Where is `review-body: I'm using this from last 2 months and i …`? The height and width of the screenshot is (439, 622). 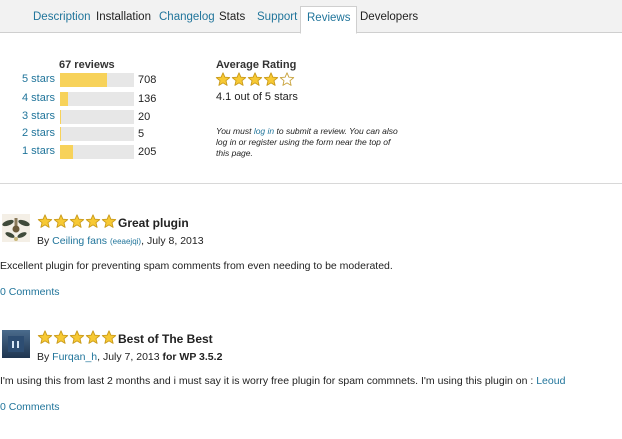
review-body: I'm using this from last 2 months and i … is located at coordinates (282, 381).